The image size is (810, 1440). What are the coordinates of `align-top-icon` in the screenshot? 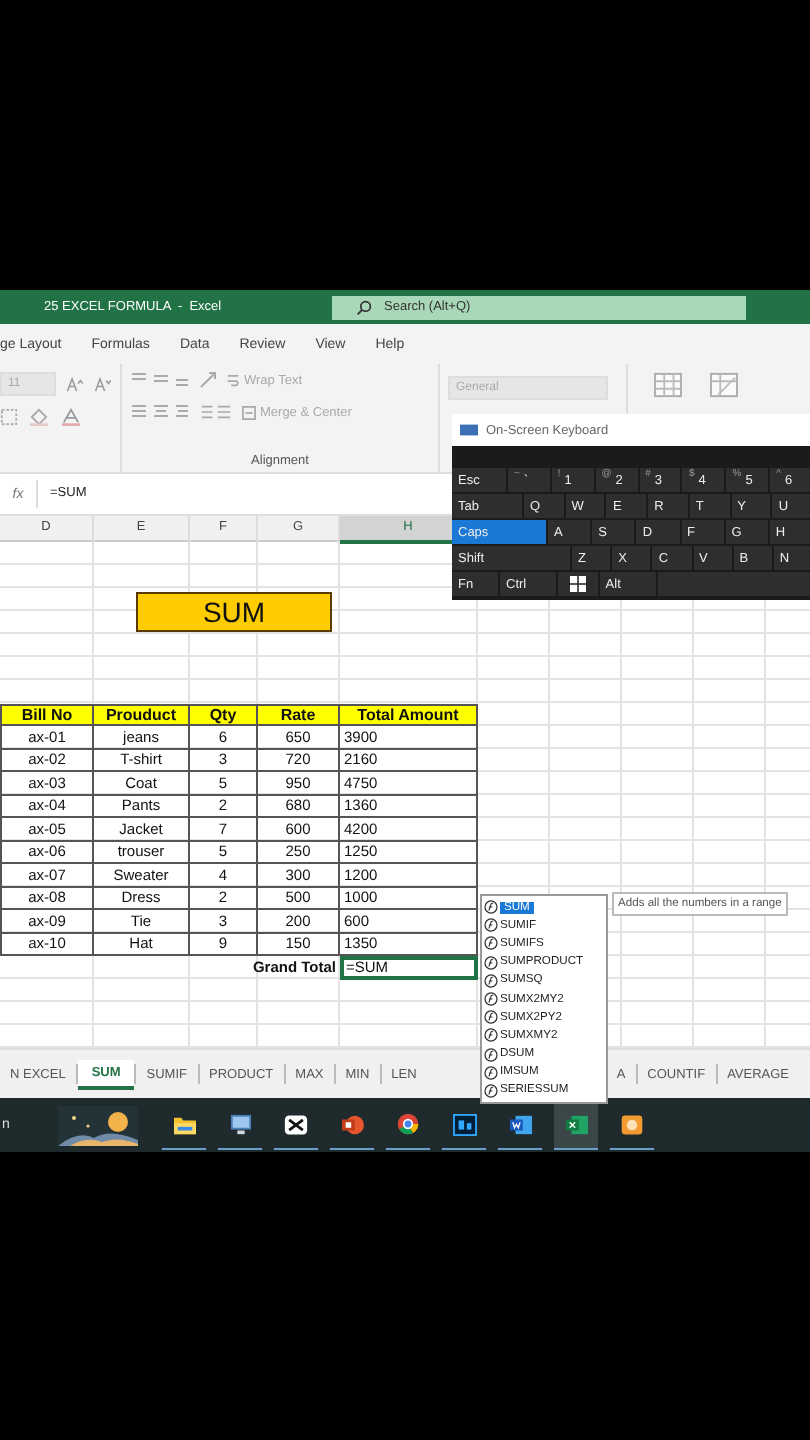 It's located at (160, 380).